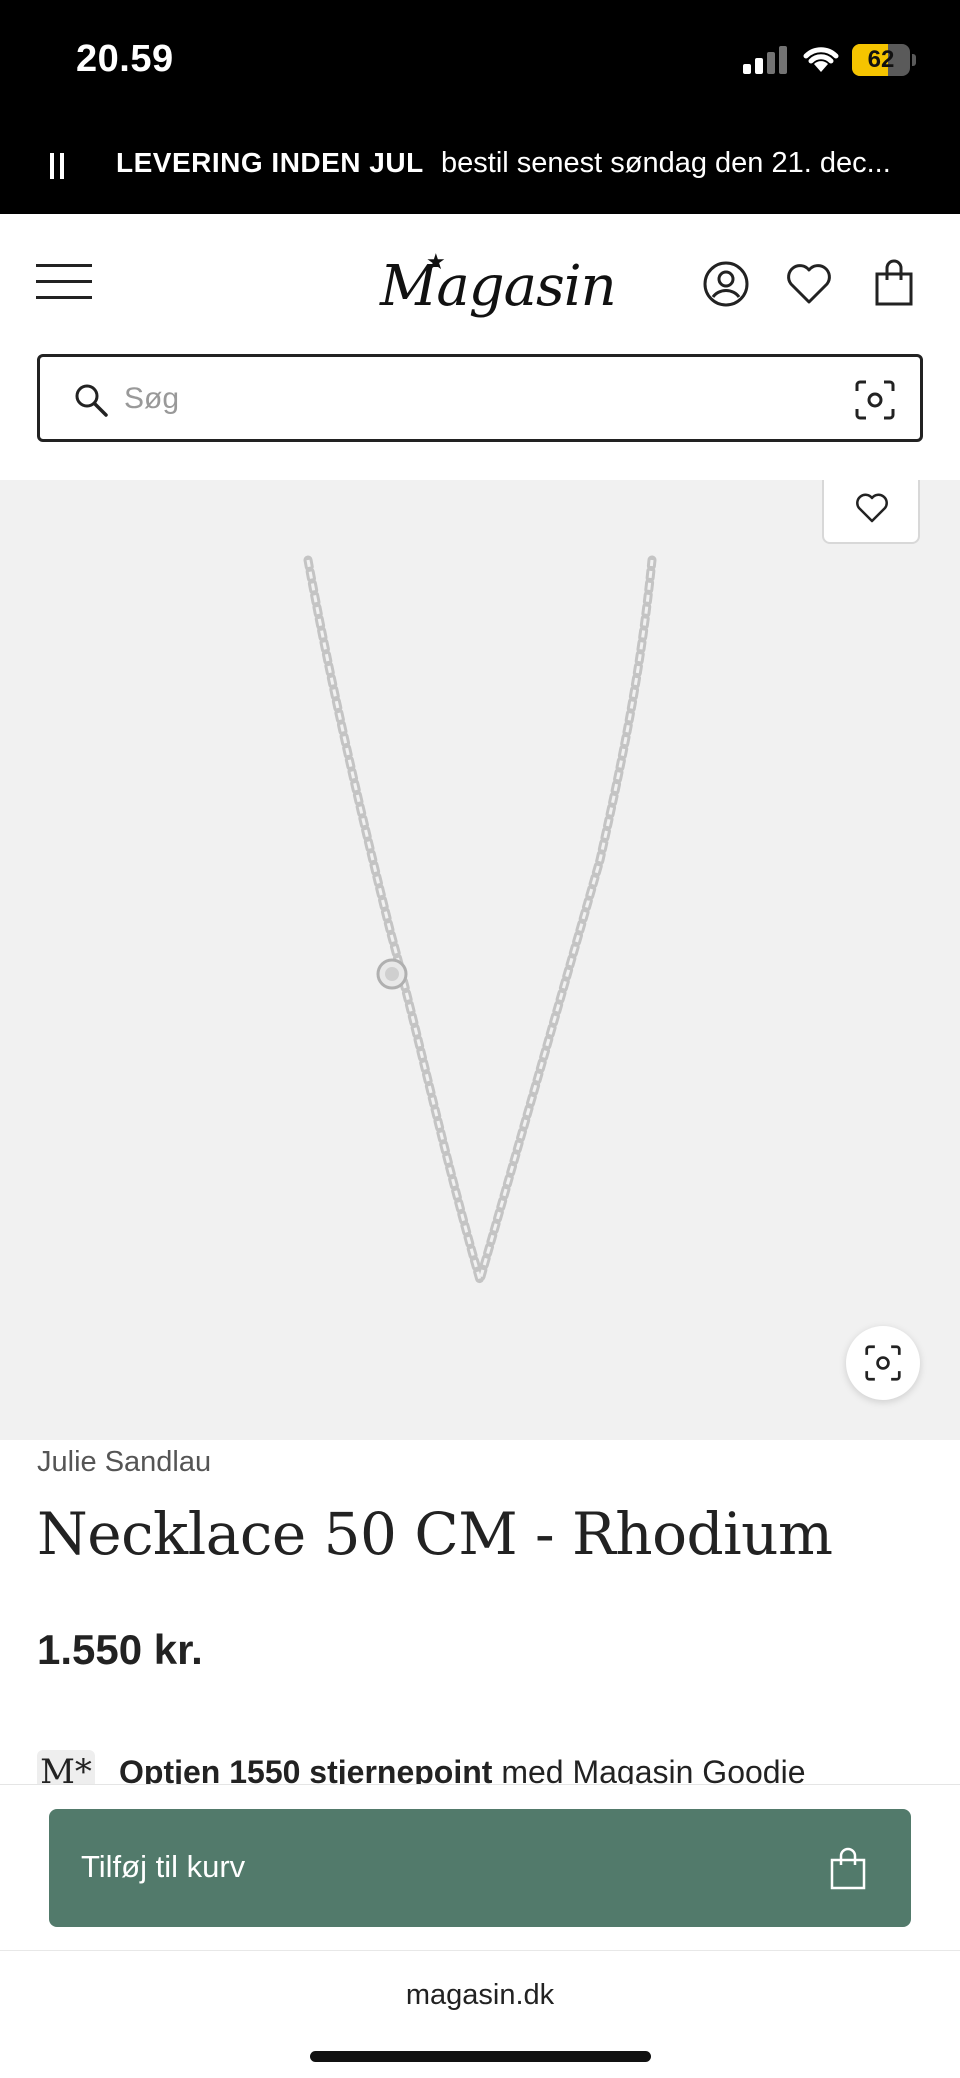 This screenshot has height=2078, width=960. I want to click on site-header: Magasin ★, so click(480, 347).